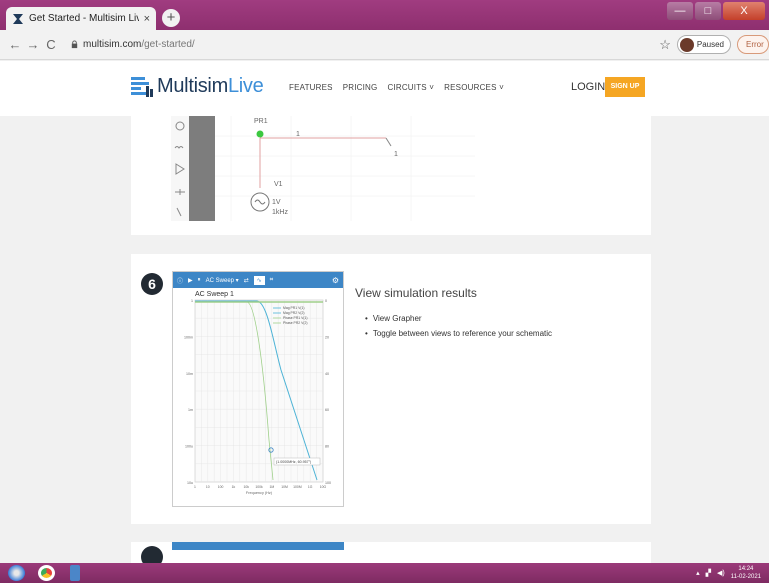  Describe the element at coordinates (311, 87) in the screenshot. I see `nav-features: FEATURES` at that location.